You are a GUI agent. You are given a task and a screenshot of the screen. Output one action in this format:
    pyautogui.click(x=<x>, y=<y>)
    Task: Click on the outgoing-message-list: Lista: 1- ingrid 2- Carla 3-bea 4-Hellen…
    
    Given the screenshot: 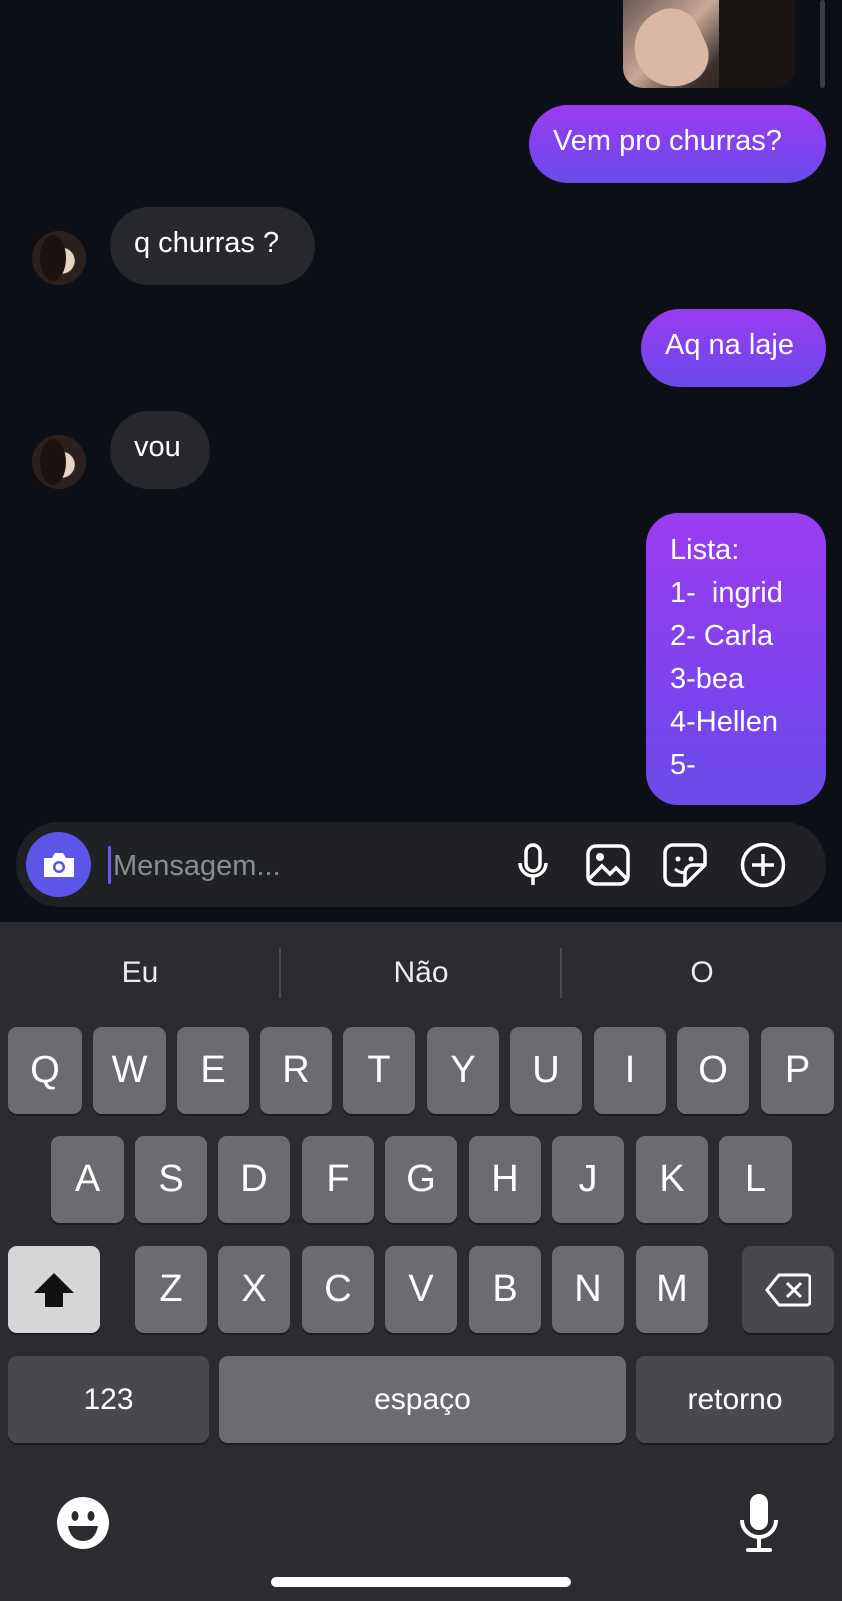 What is the action you would take?
    pyautogui.click(x=736, y=659)
    